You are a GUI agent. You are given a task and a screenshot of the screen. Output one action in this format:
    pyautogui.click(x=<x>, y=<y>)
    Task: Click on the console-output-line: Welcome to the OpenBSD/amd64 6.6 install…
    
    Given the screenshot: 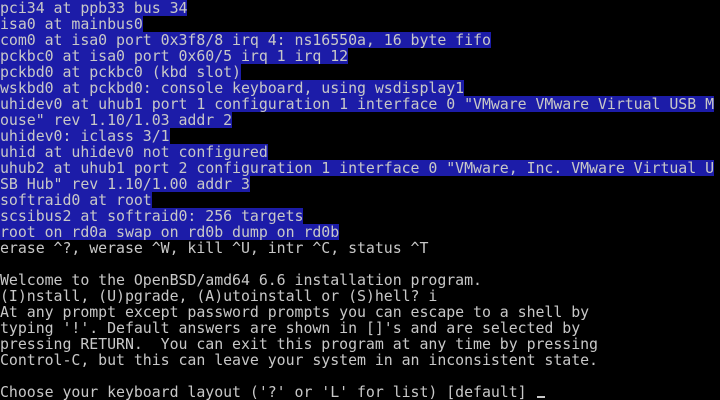 What is the action you would take?
    pyautogui.click(x=241, y=280)
    